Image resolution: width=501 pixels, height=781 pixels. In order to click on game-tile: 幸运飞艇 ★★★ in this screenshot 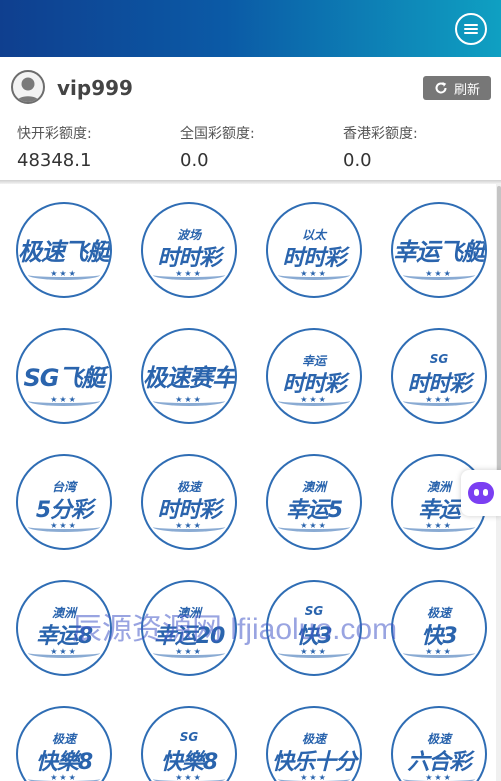, I will do `click(439, 250)`.